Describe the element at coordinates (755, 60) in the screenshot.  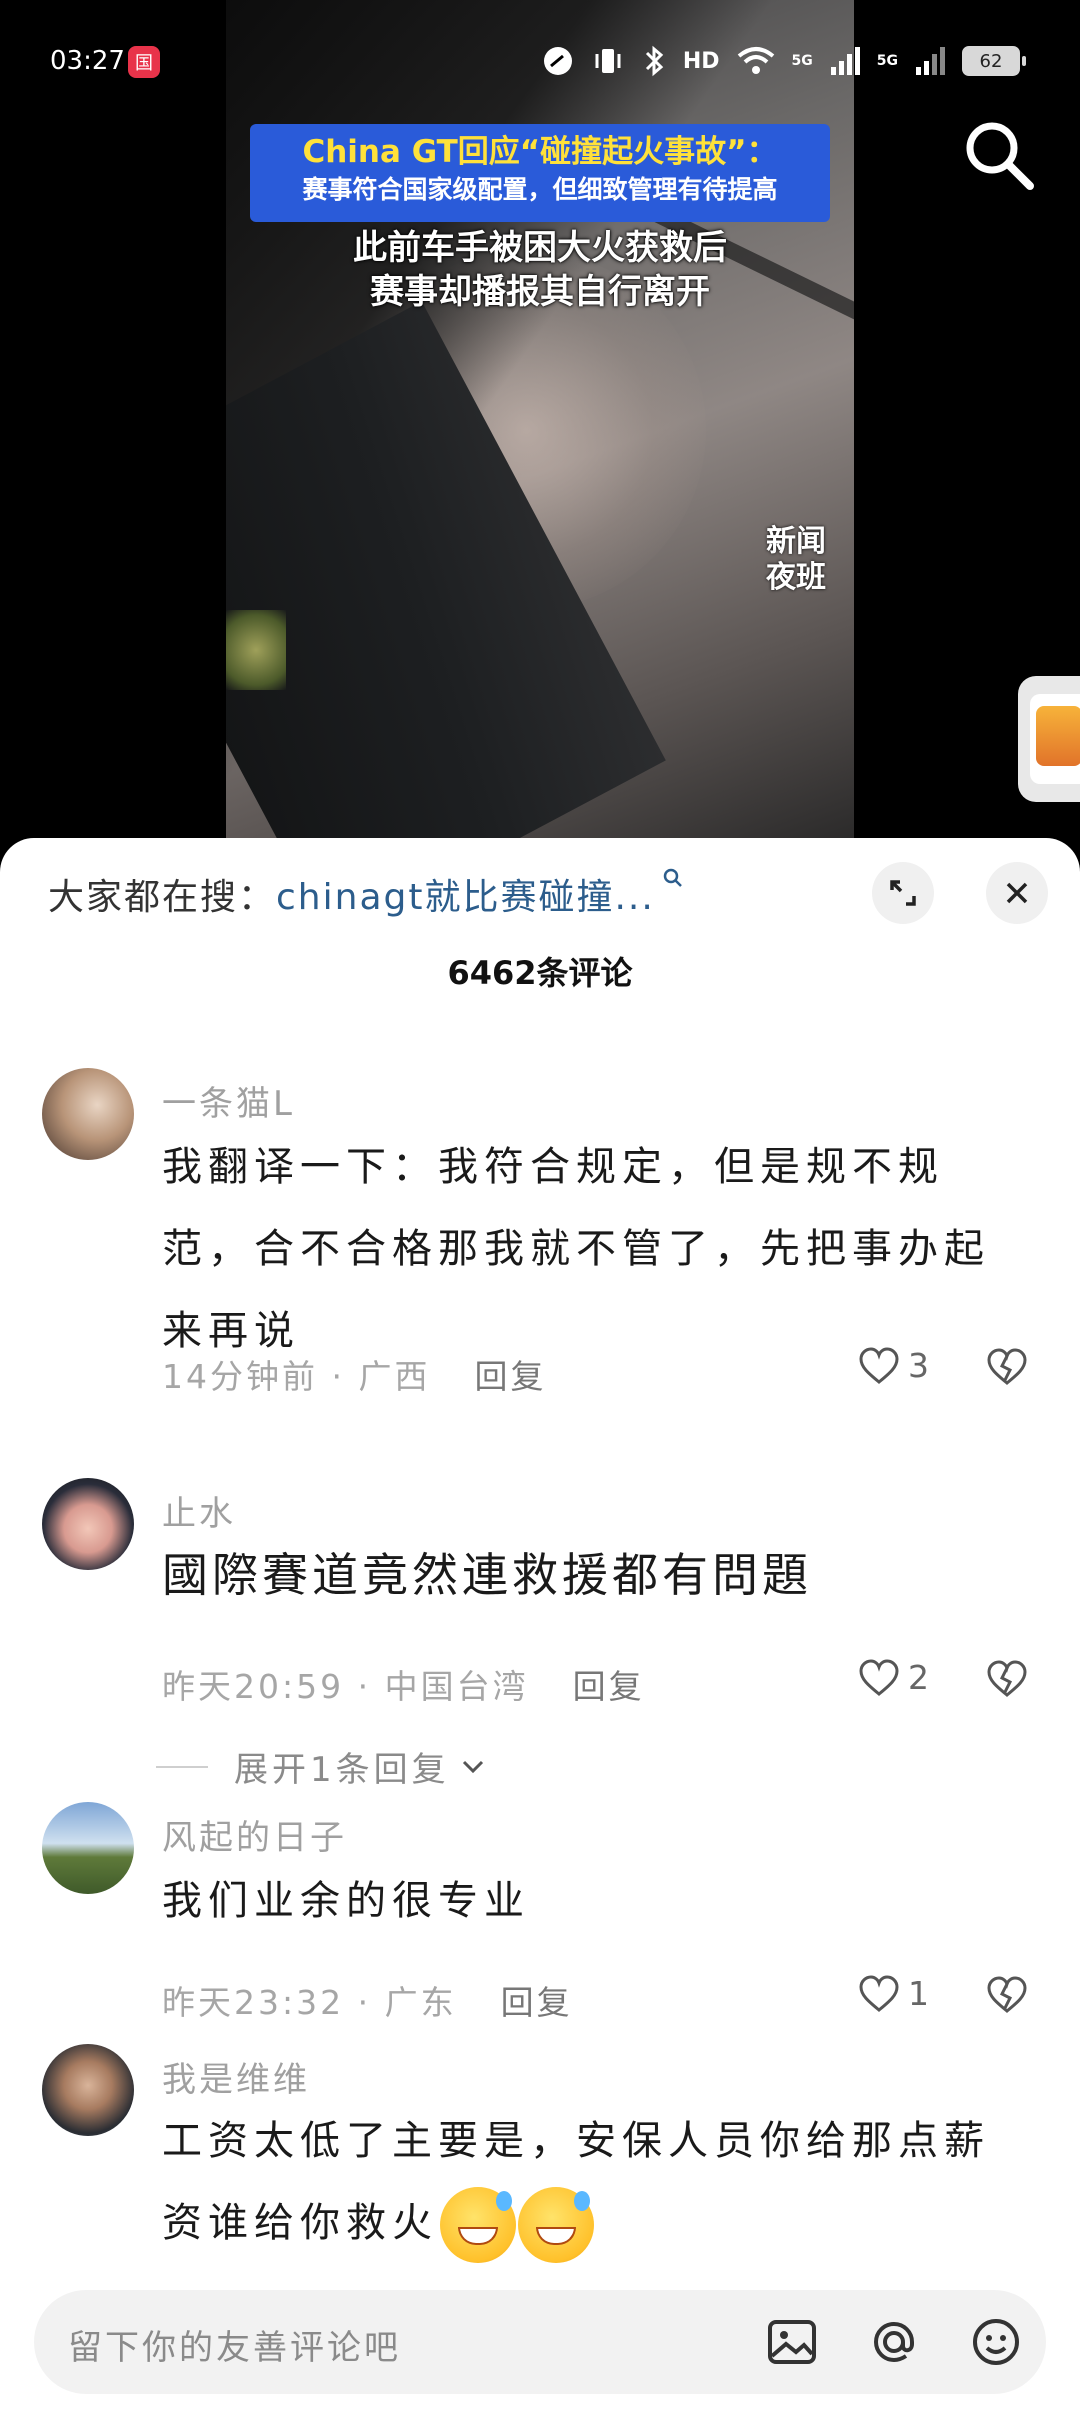
I see `wifi-icon` at that location.